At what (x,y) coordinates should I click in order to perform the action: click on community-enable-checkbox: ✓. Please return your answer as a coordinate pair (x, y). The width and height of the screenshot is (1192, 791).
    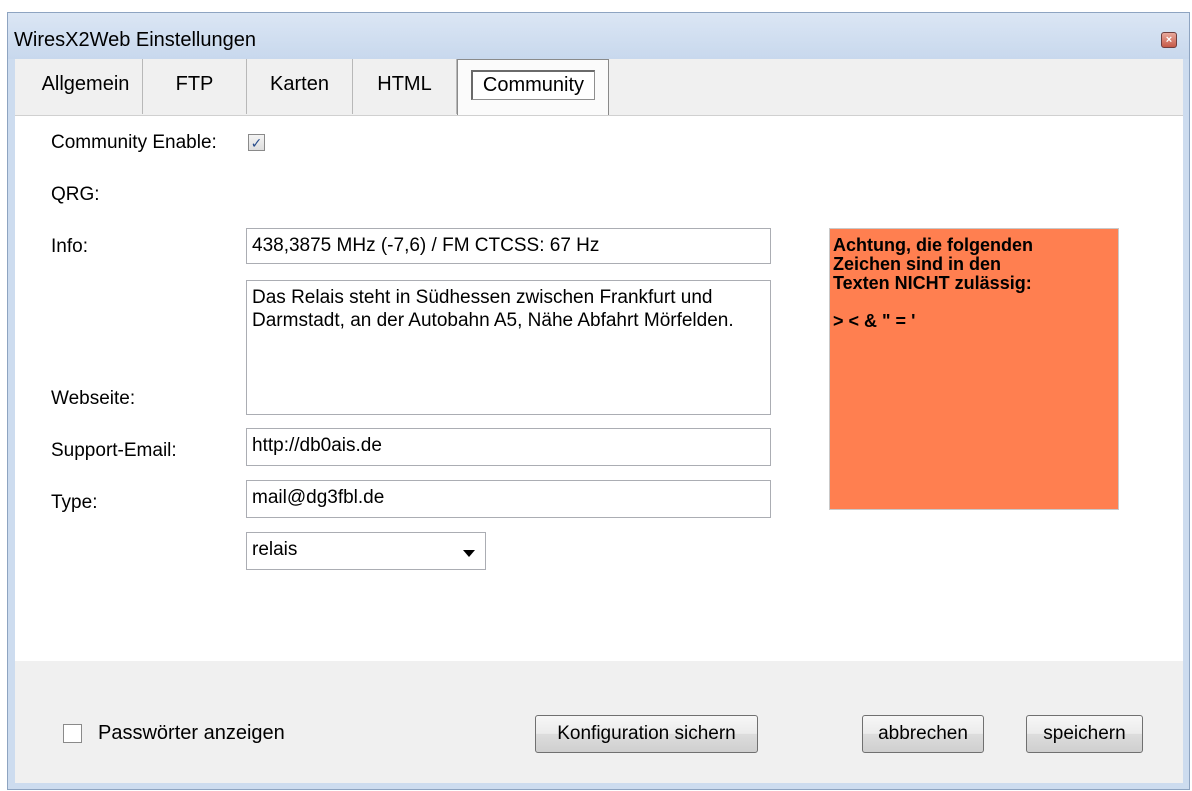
    Looking at the image, I should click on (256, 142).